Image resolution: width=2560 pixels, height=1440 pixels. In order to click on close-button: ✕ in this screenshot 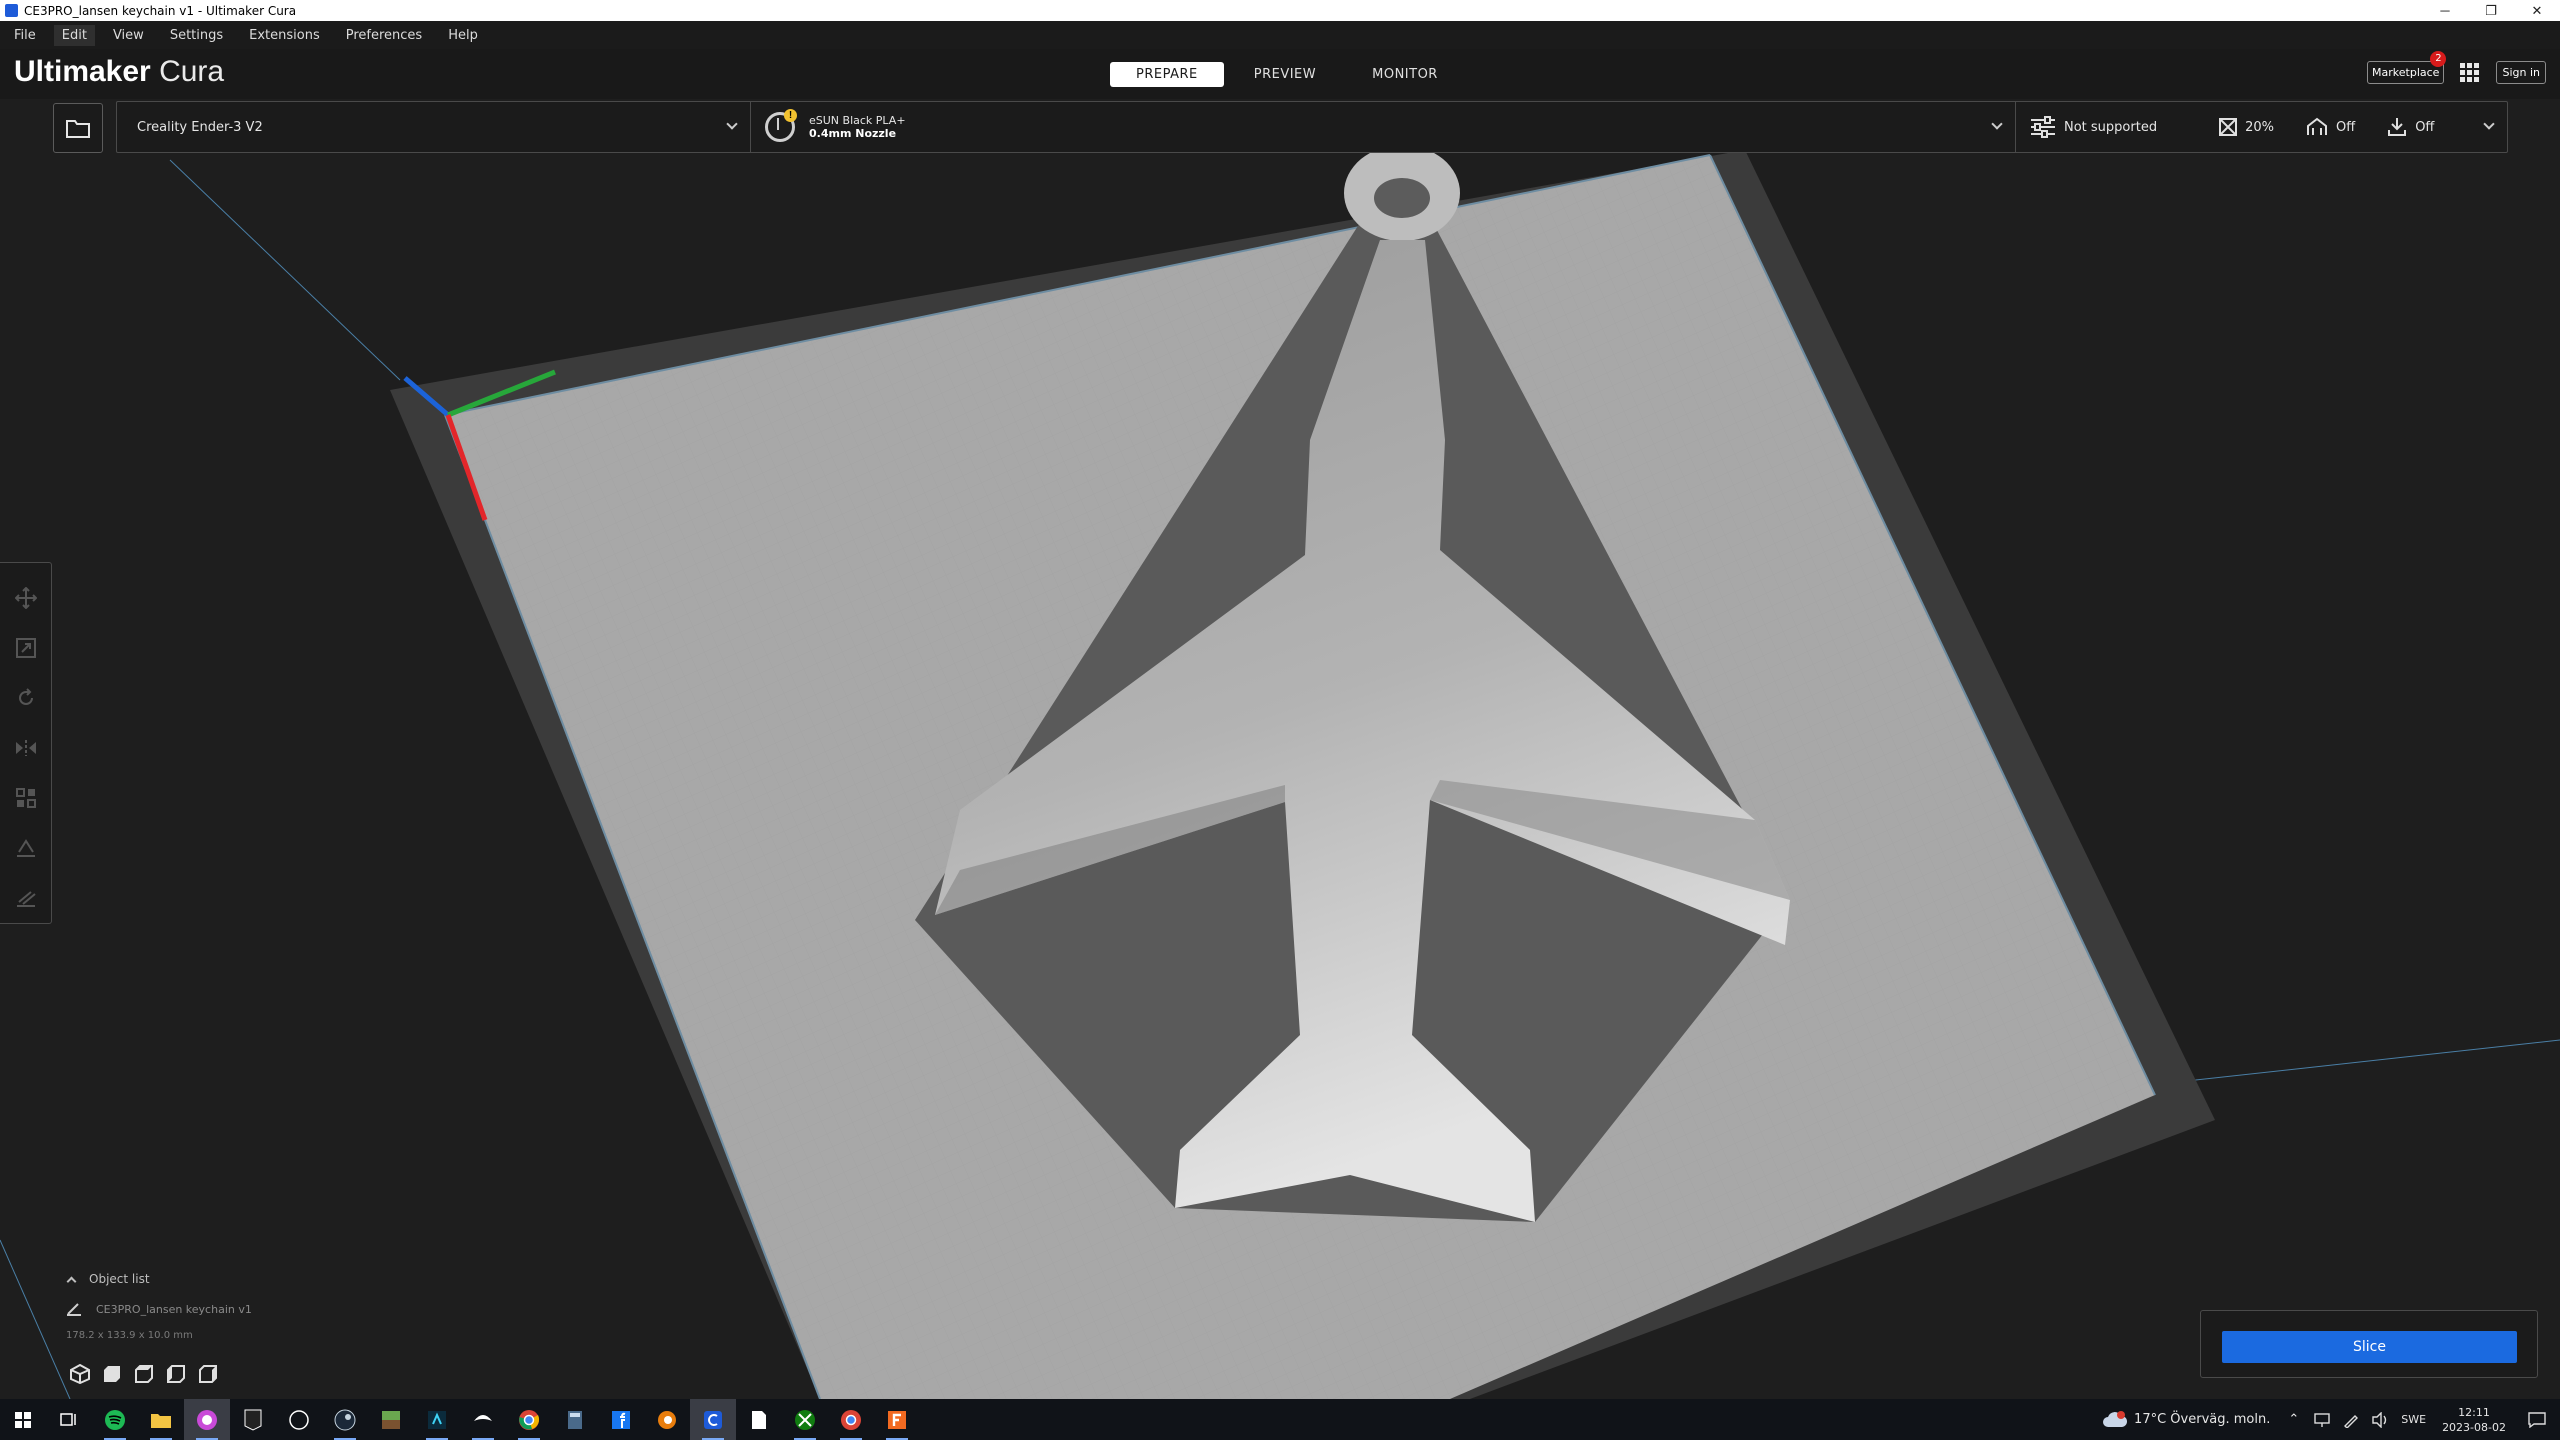, I will do `click(2537, 10)`.